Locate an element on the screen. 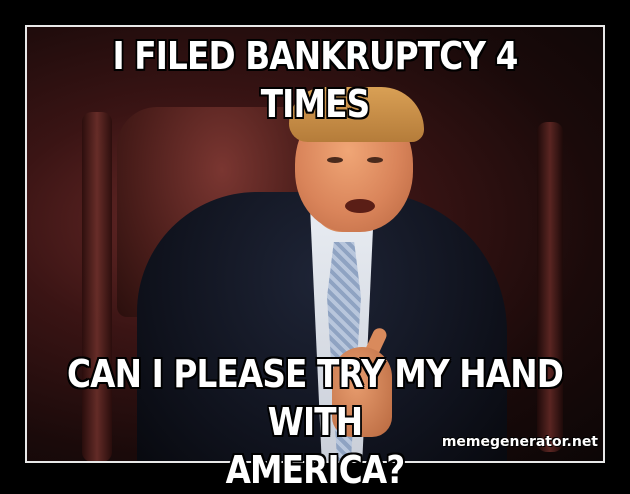  bottom-caption-line-2: AMERICA? is located at coordinates (315, 470).